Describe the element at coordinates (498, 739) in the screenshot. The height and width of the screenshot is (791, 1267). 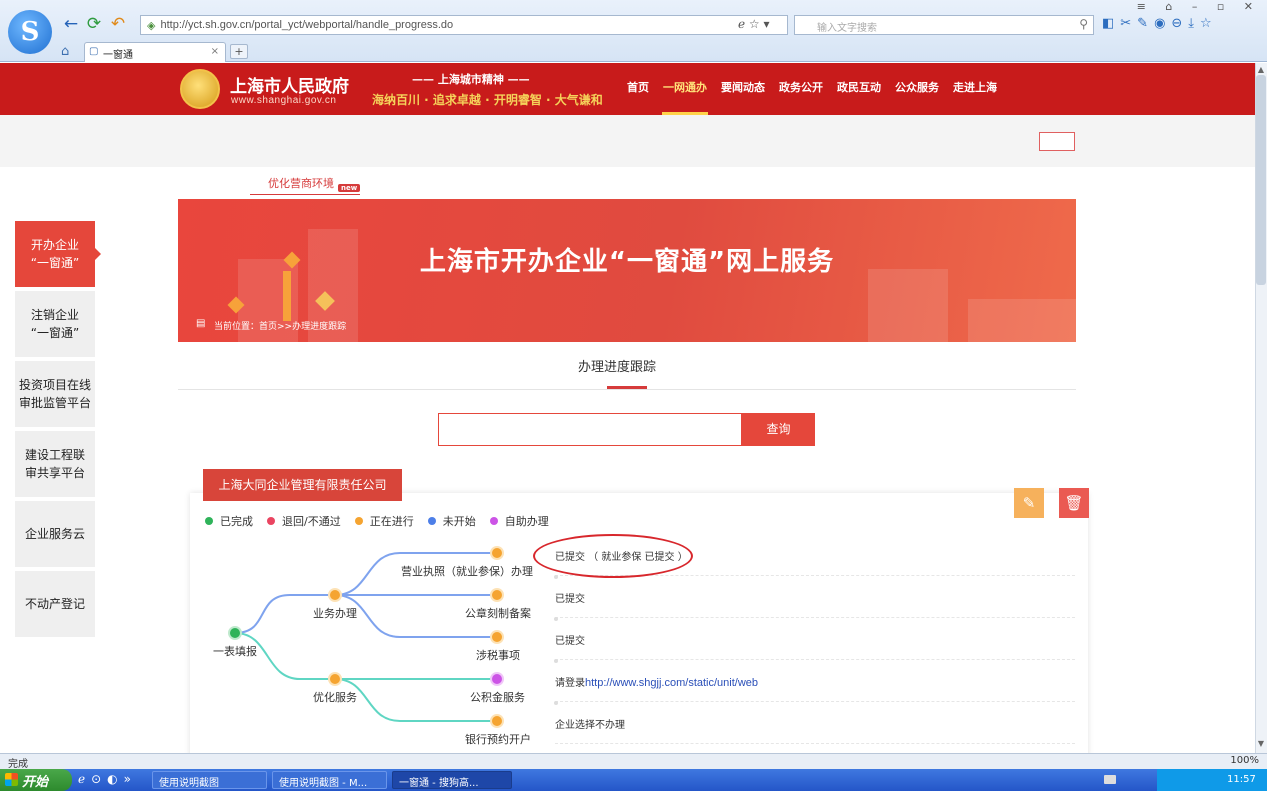
I see `node-label-bank: 银行预约开户` at that location.